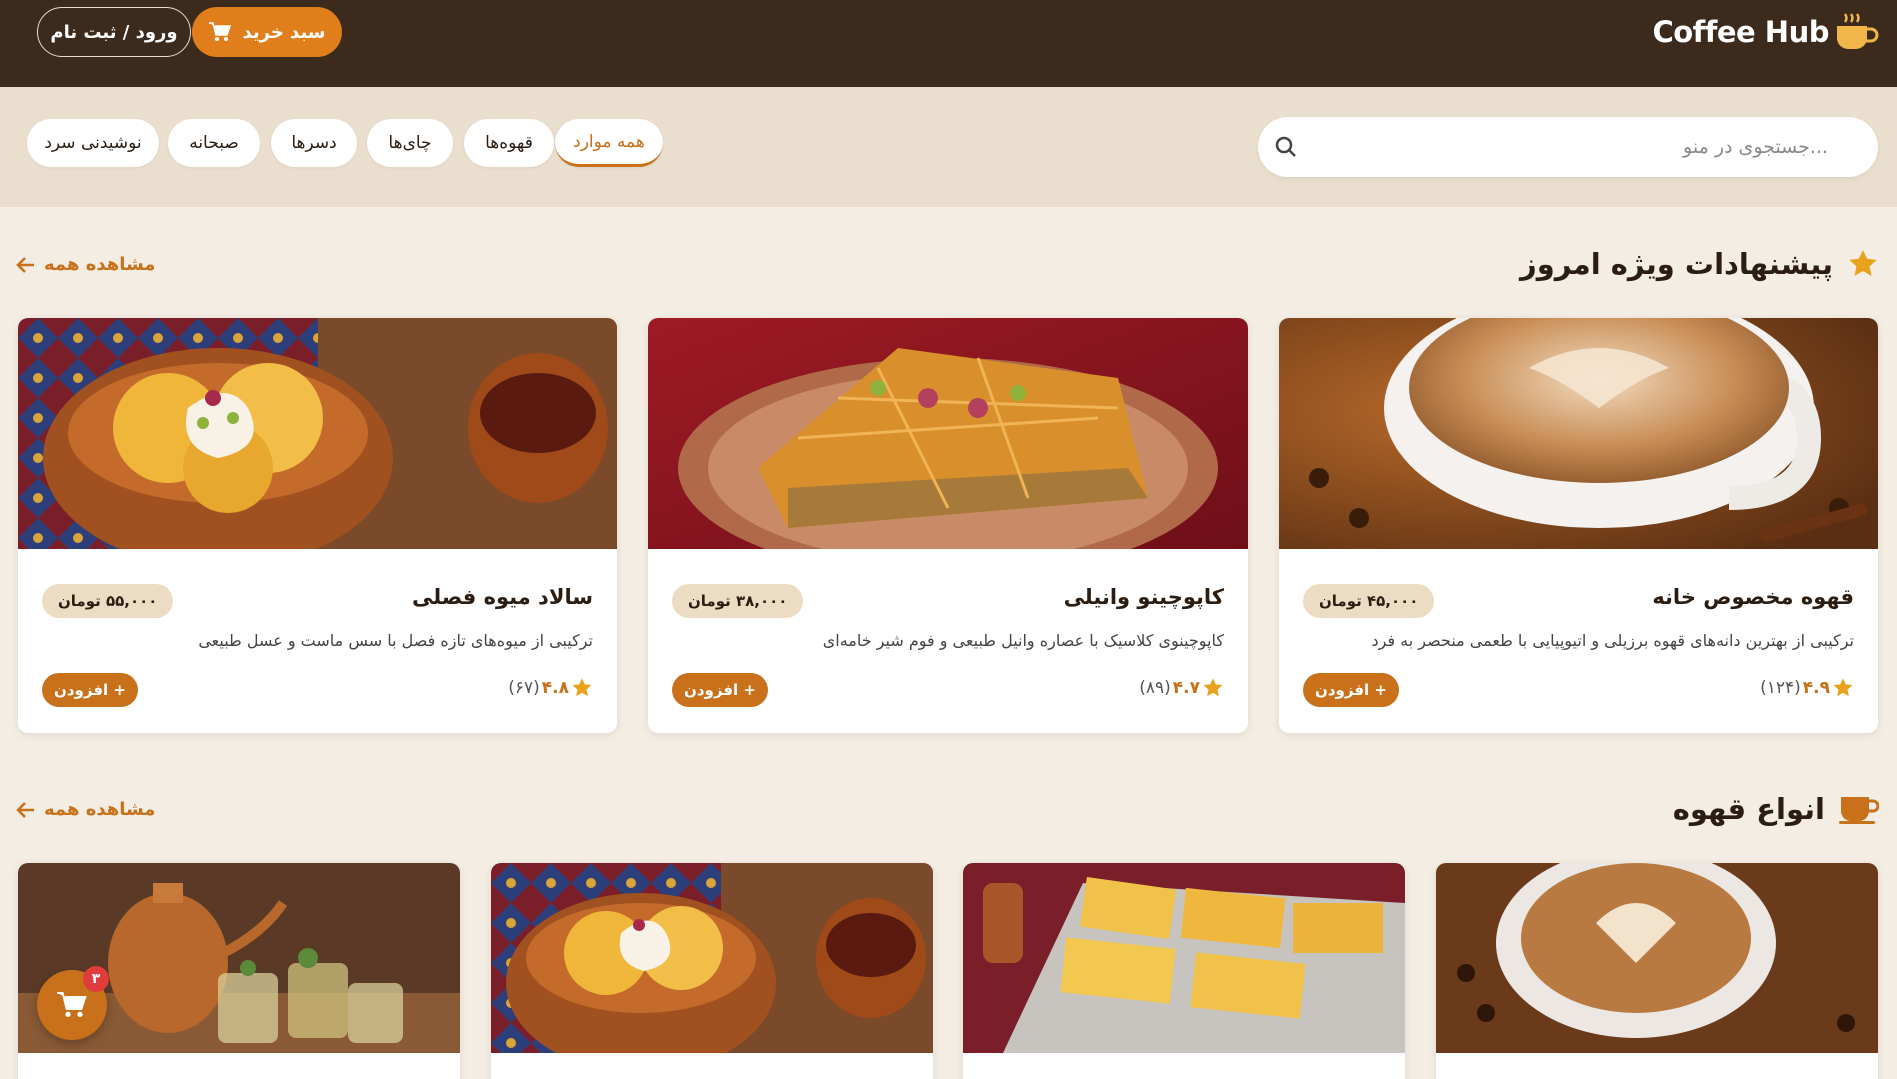 This screenshot has height=1079, width=1897. I want to click on featured-title: پیشنهادات ویژه امروز, so click(1699, 264).